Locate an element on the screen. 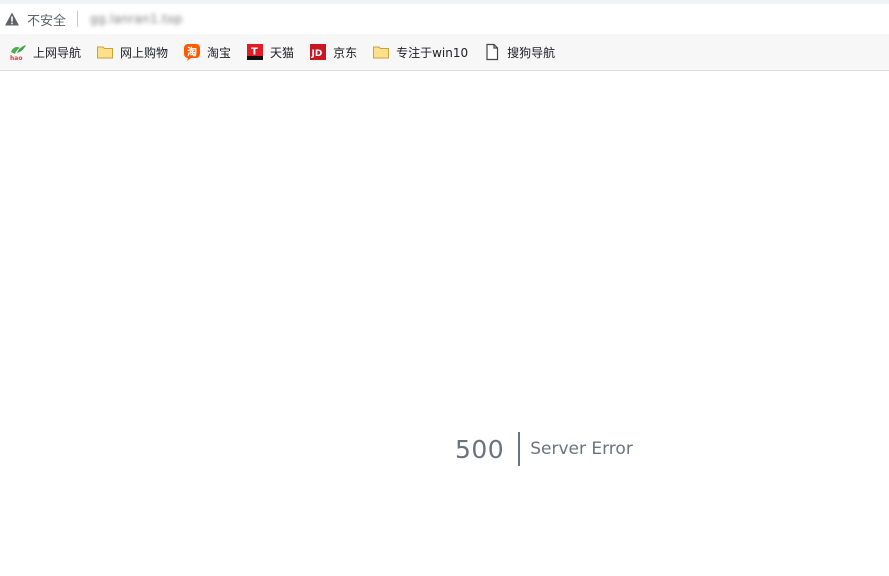 Image resolution: width=889 pixels, height=576 pixels. address-separator is located at coordinates (78, 19).